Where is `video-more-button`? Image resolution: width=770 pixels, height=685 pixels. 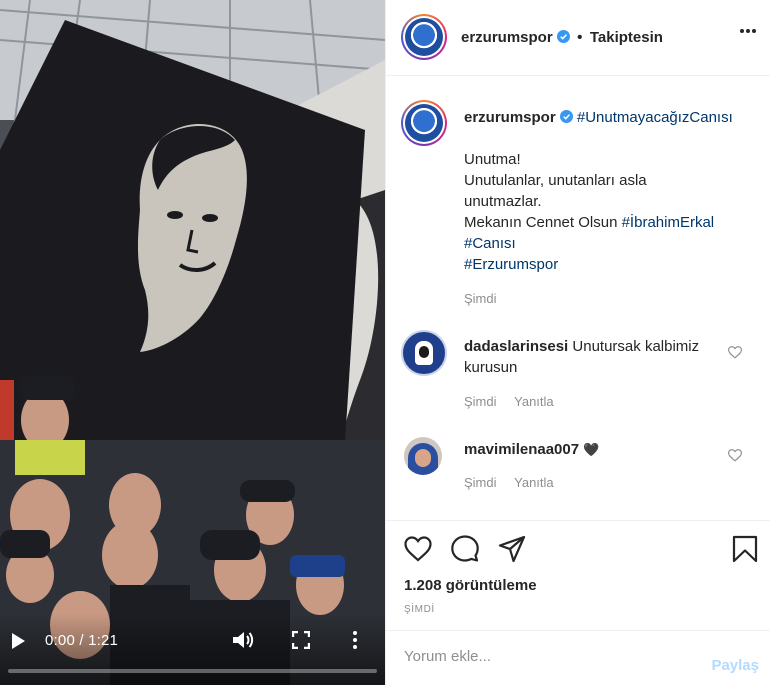 video-more-button is located at coordinates (355, 640).